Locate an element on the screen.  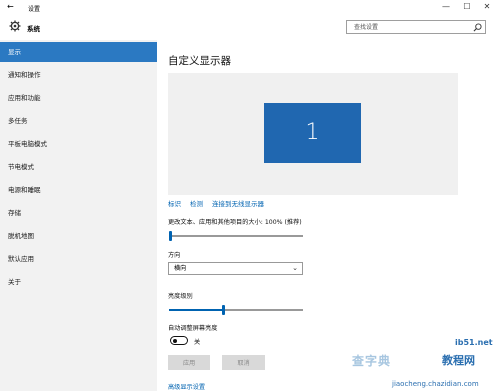
apply-button: 应用 is located at coordinates (189, 362).